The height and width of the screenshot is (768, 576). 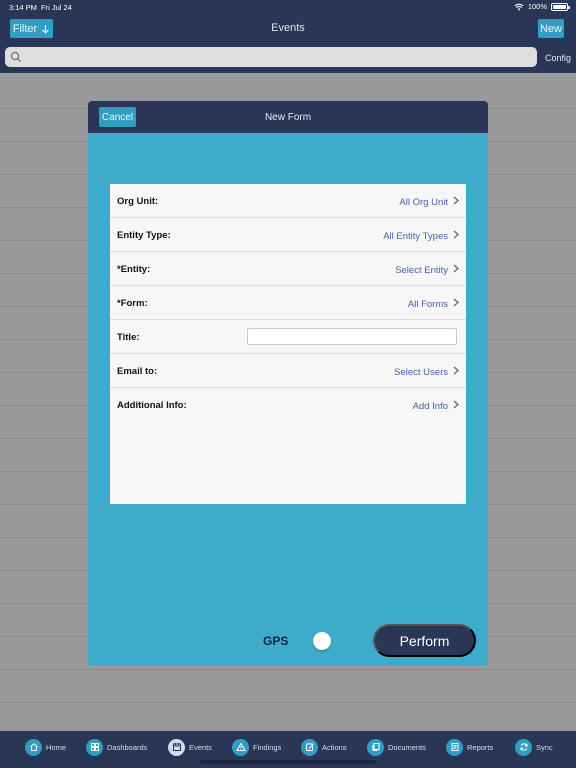 I want to click on report-icon, so click(x=454, y=747).